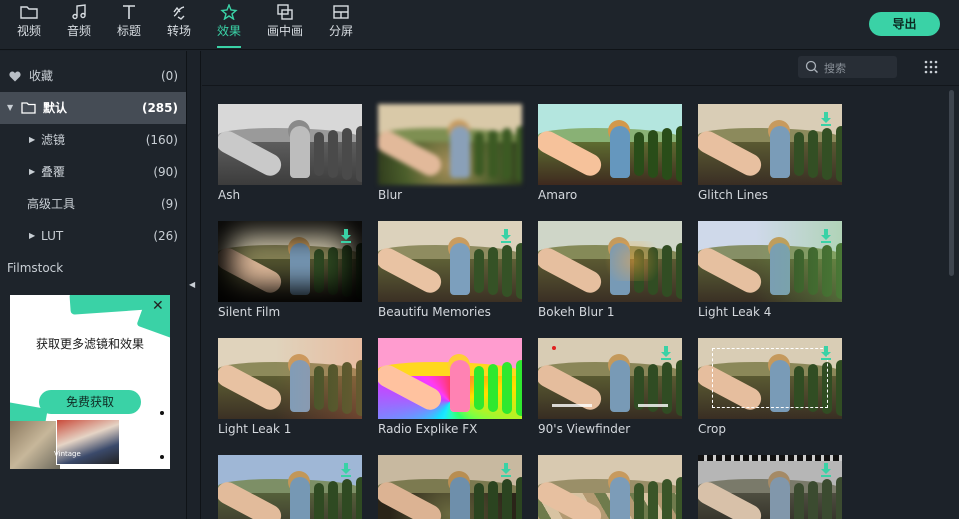 The image size is (959, 519). I want to click on search-icon, so click(811, 66).